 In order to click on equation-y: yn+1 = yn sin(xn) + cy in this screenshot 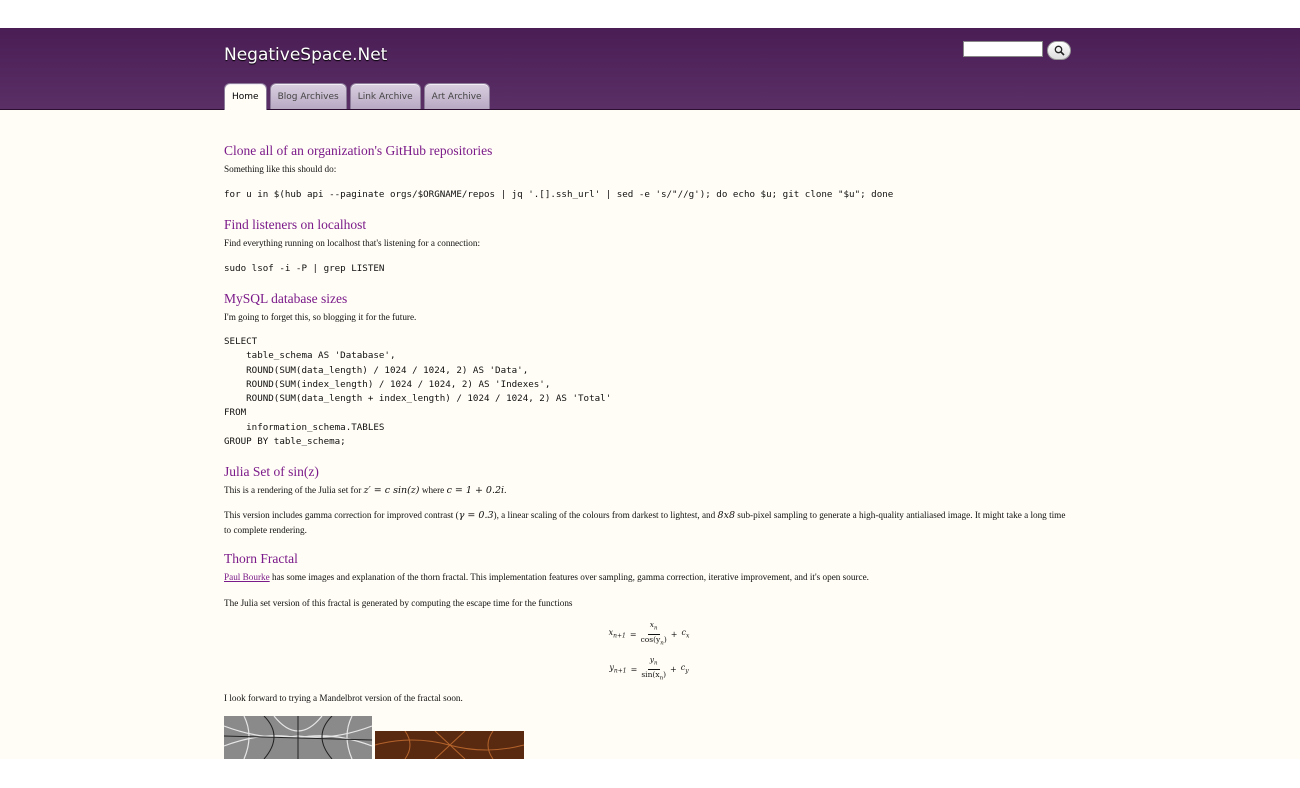, I will do `click(649, 668)`.